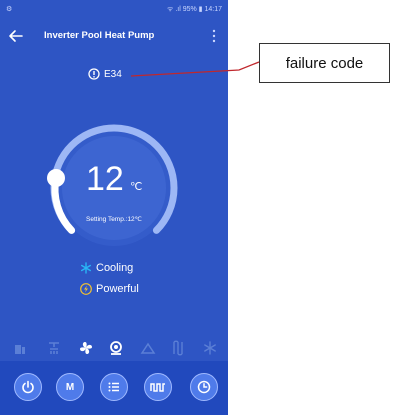 The height and width of the screenshot is (415, 411). I want to click on temperature-unit: ℃, so click(136, 187).